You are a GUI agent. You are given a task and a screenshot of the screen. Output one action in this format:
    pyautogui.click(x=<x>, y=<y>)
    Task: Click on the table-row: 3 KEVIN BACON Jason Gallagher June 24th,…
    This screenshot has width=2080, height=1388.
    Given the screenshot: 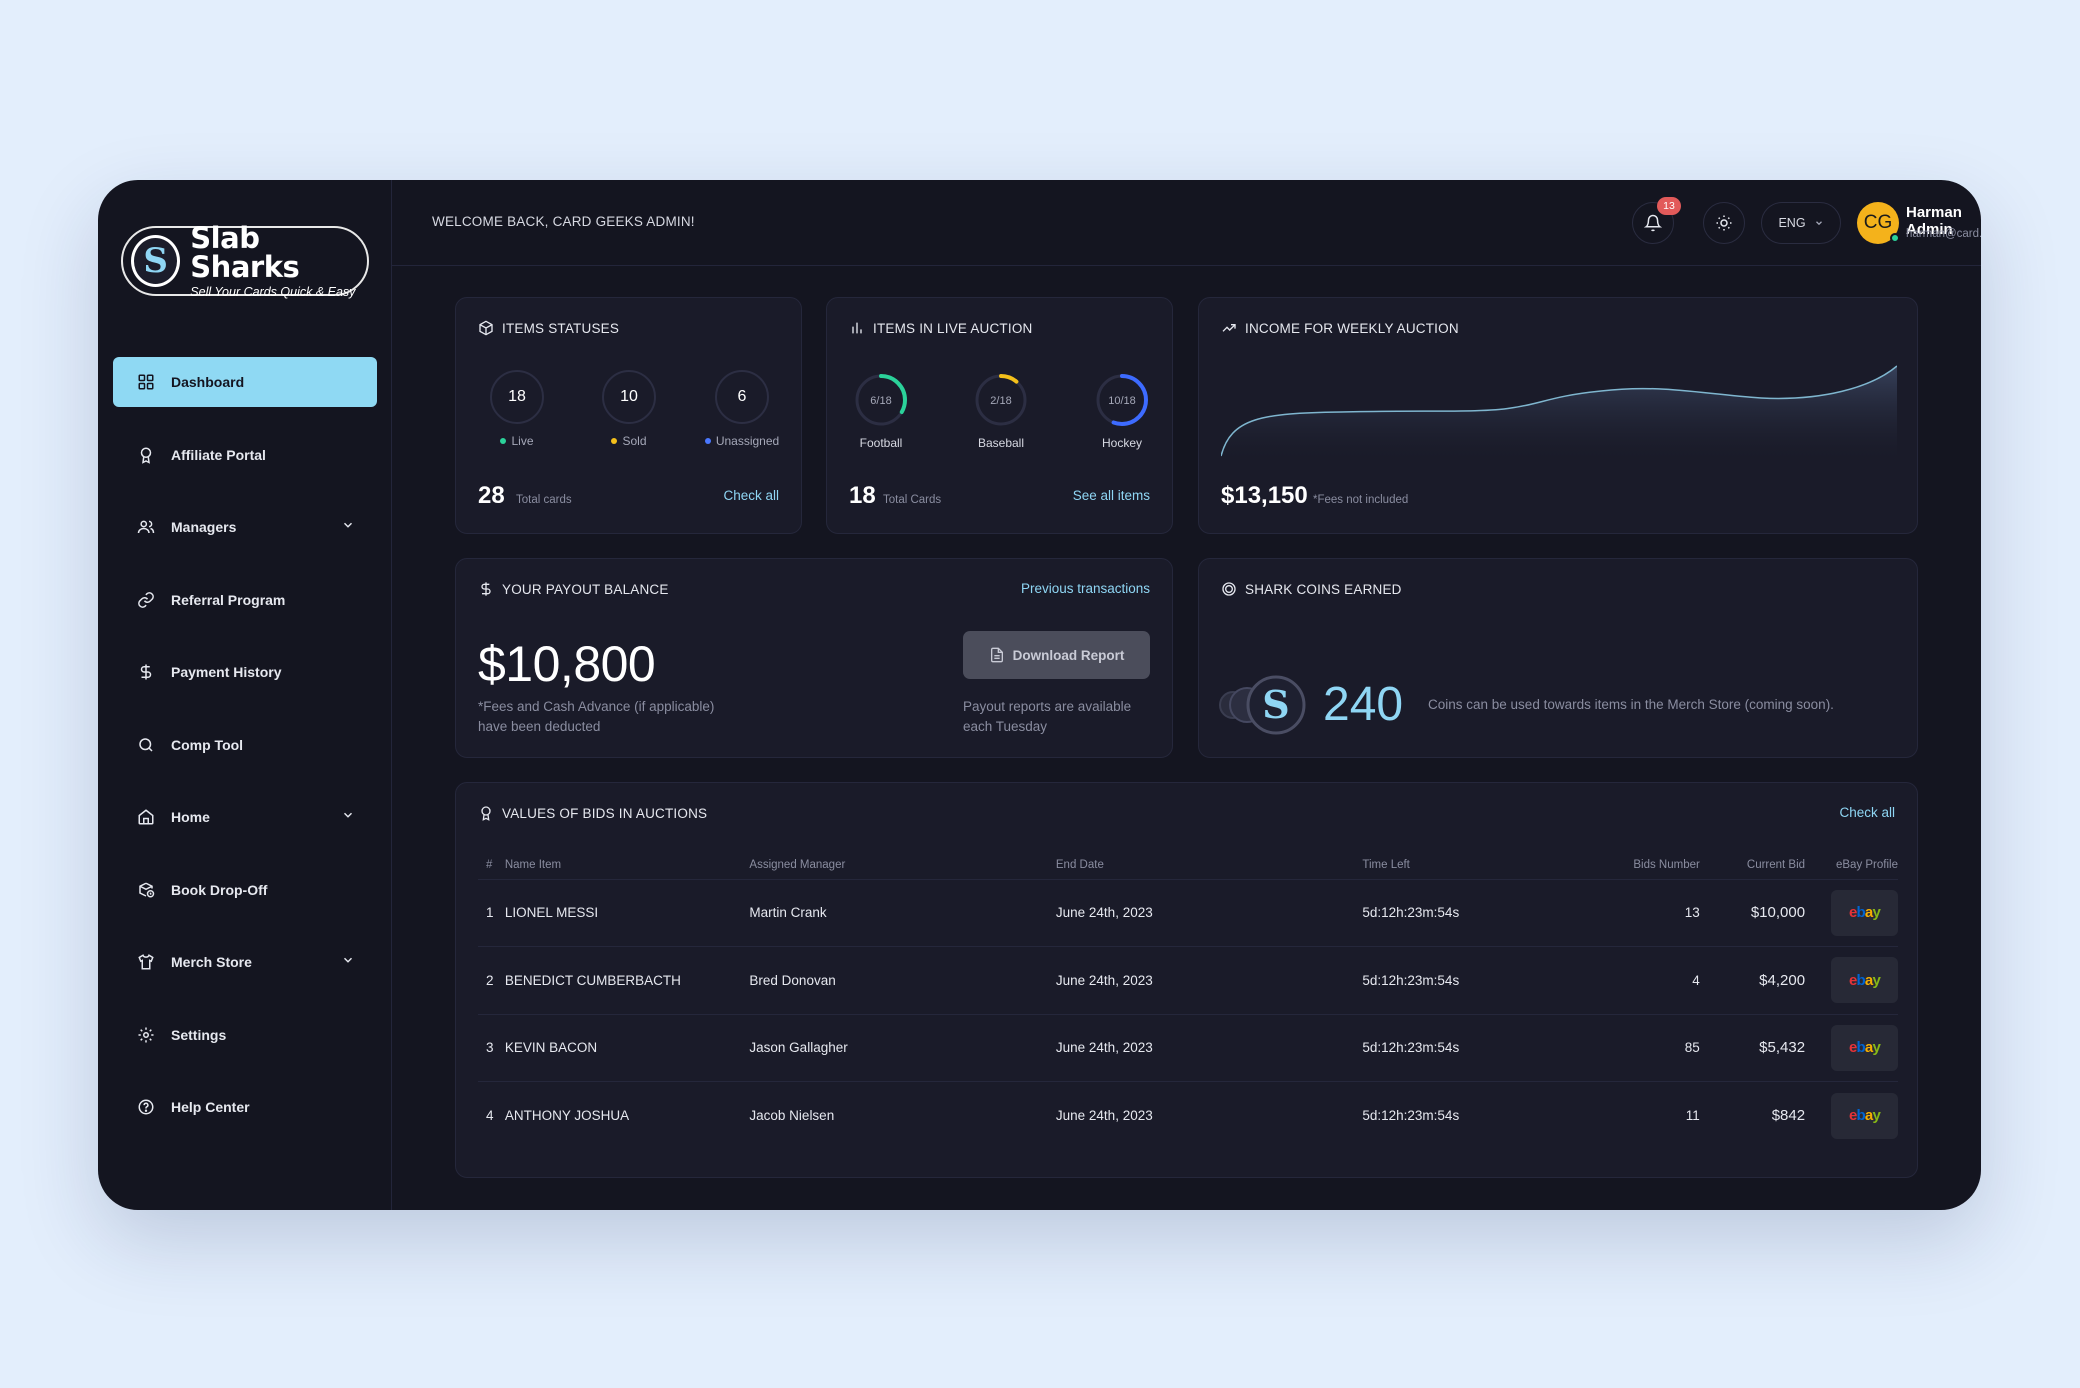 What is the action you would take?
    pyautogui.click(x=1188, y=1048)
    